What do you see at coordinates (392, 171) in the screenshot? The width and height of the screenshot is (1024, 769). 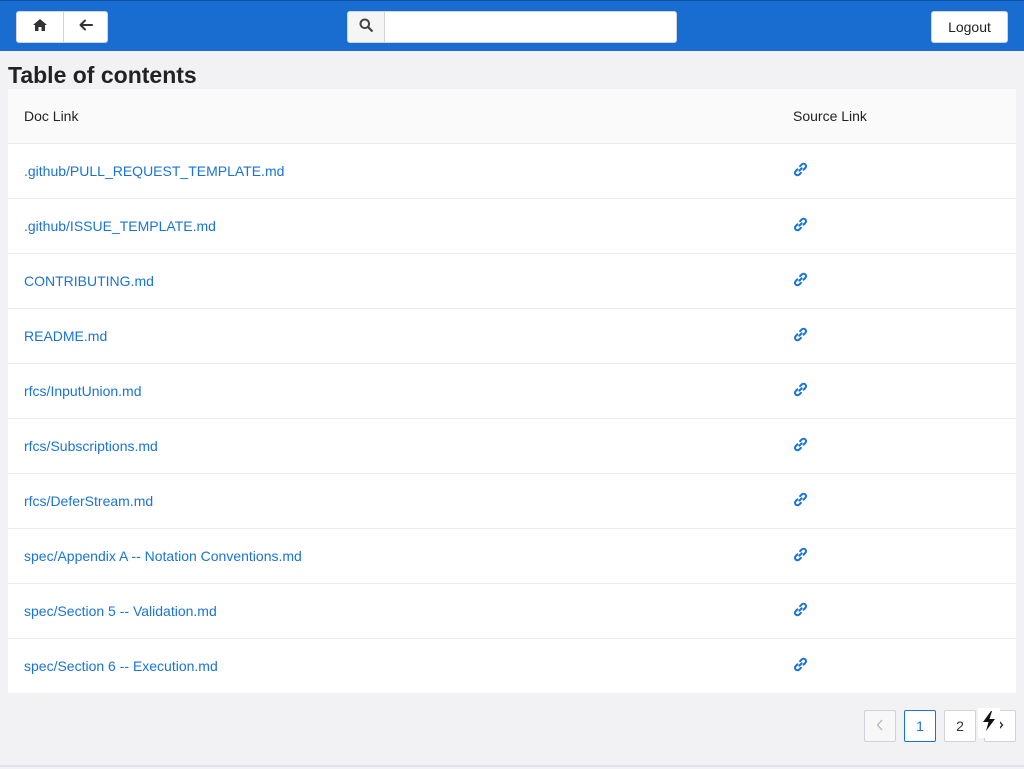 I see `doc-link-cell: .github/PULL_REQUEST_TEMPLATE.md` at bounding box center [392, 171].